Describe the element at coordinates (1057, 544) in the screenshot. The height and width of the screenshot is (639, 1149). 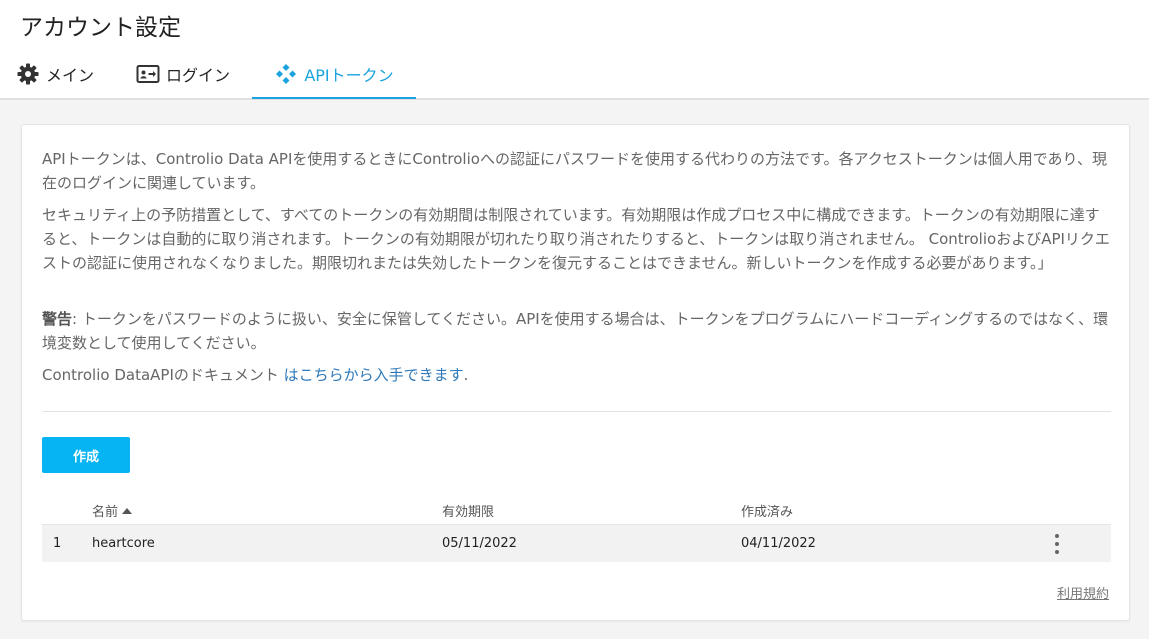
I see `more-vertical-icon` at that location.